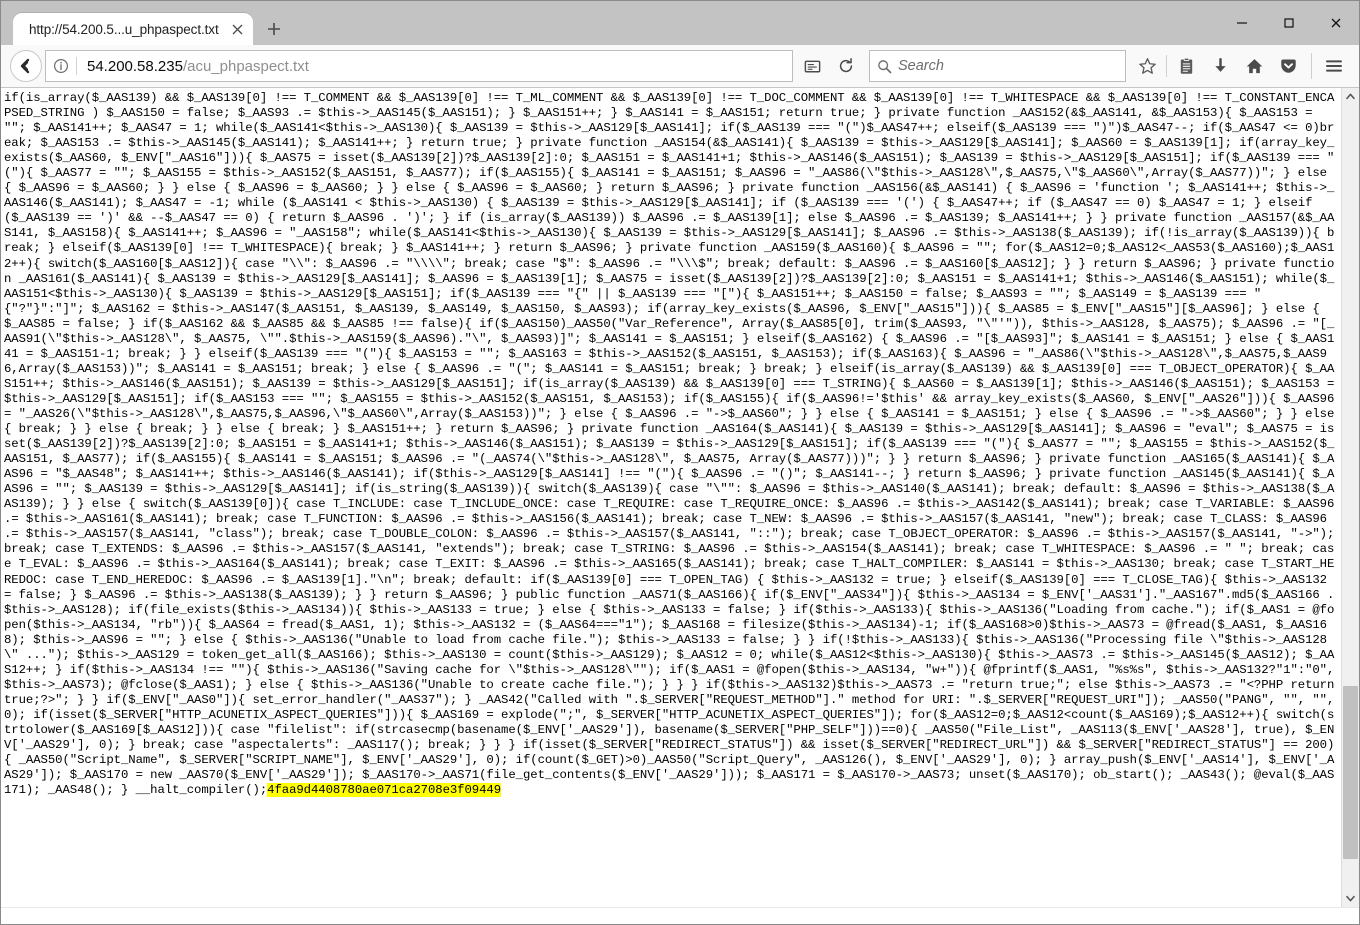  What do you see at coordinates (846, 66) in the screenshot?
I see `reload-button` at bounding box center [846, 66].